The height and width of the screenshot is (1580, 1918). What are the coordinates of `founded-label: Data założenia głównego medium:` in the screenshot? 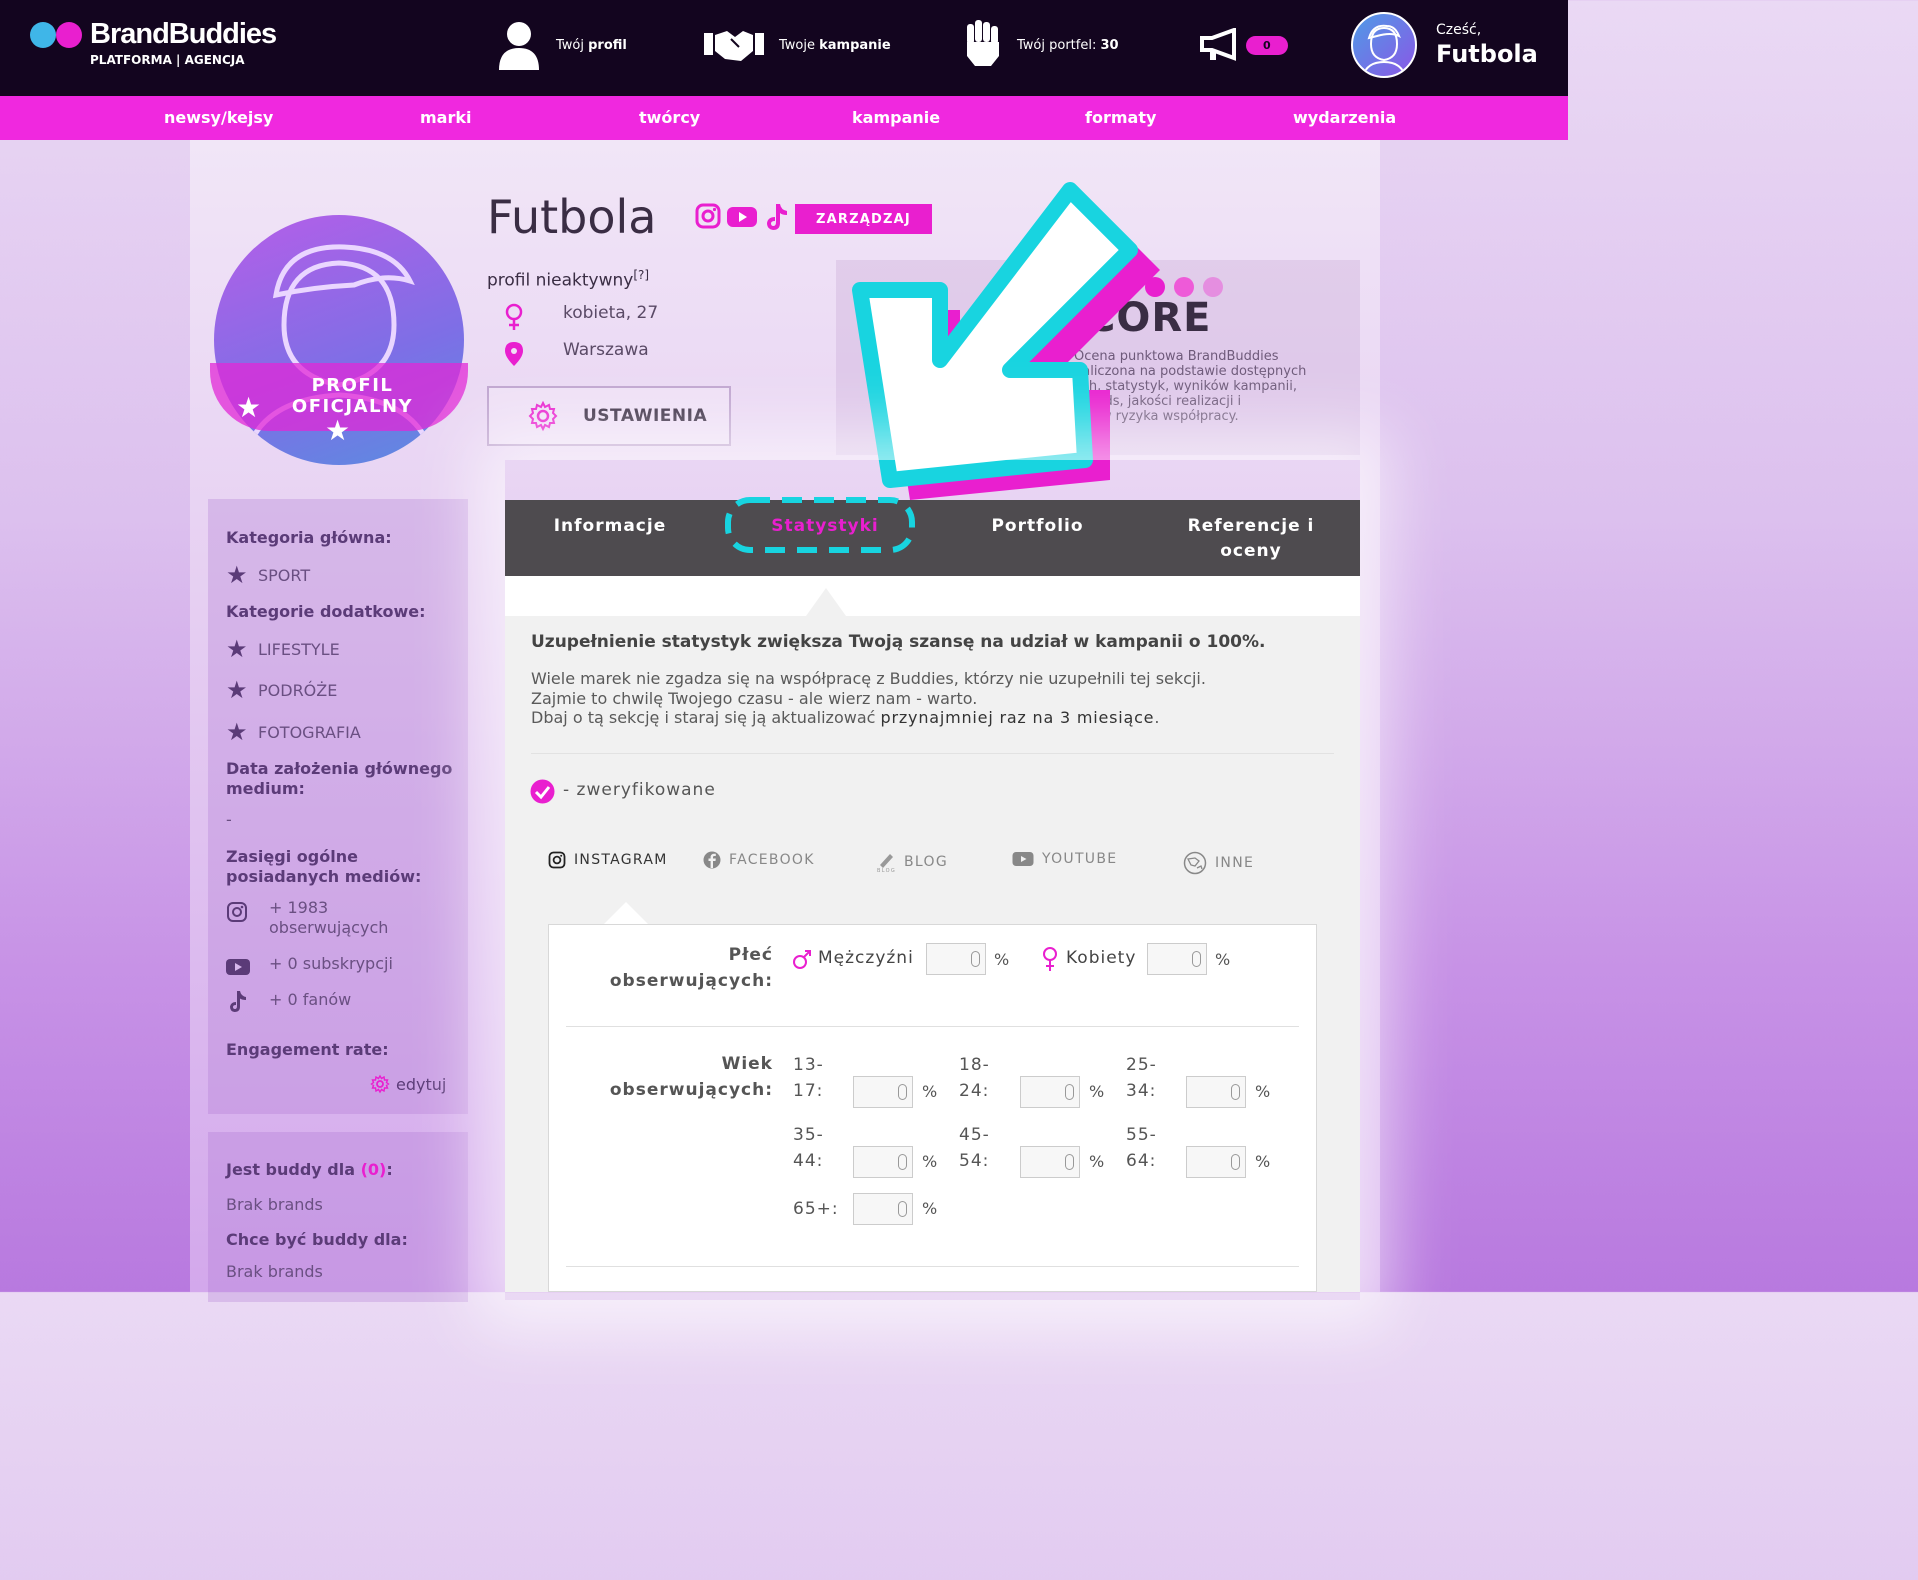 It's located at (339, 778).